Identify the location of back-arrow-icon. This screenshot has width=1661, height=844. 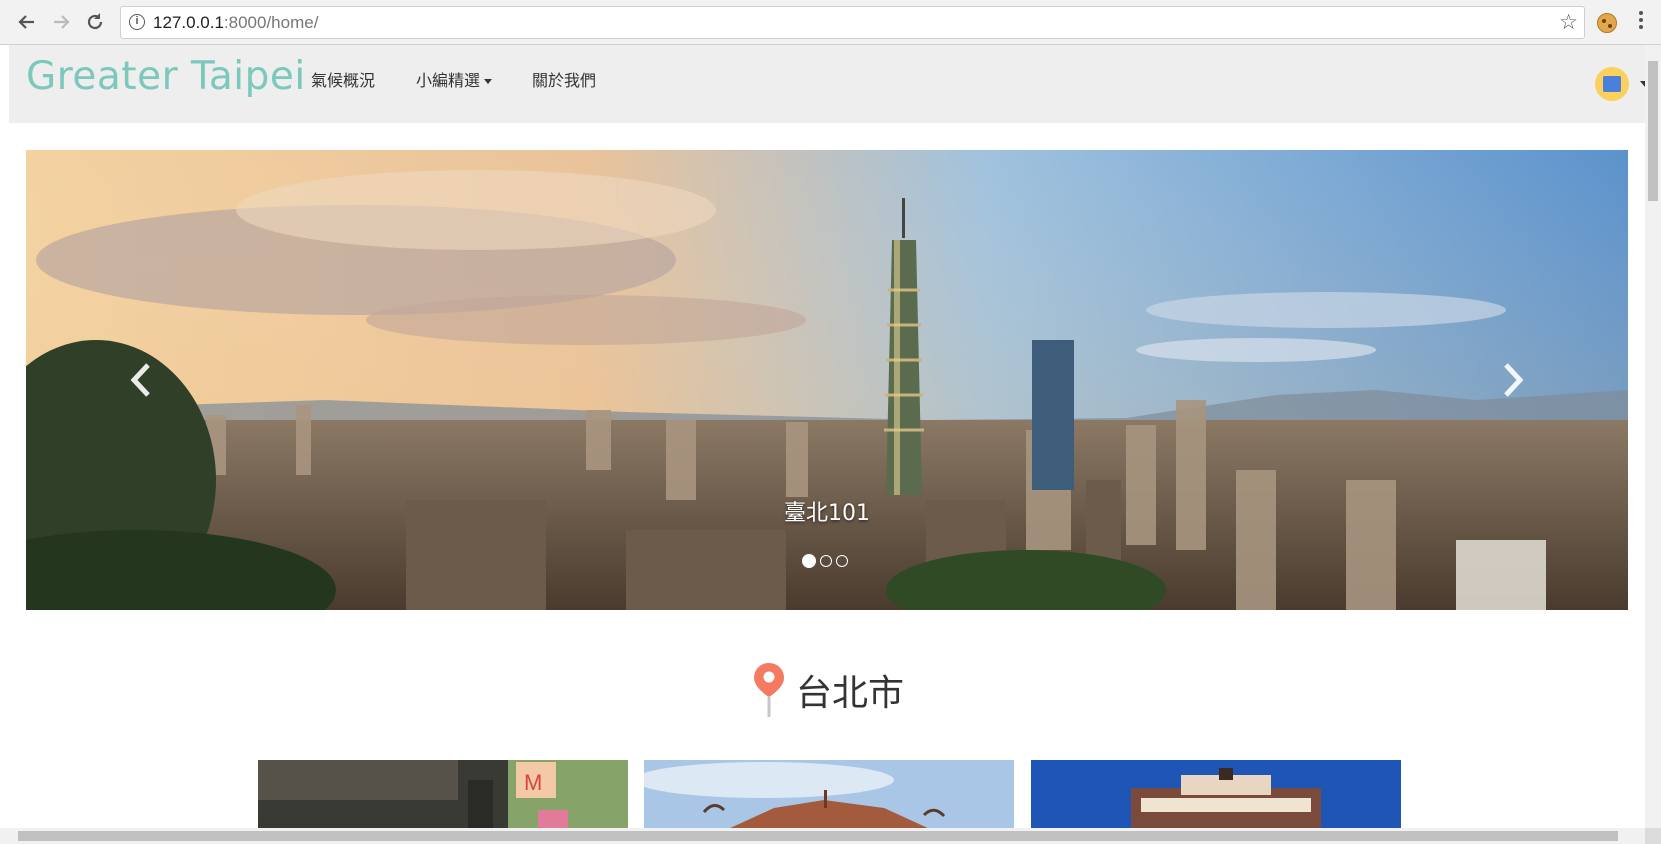
(27, 22).